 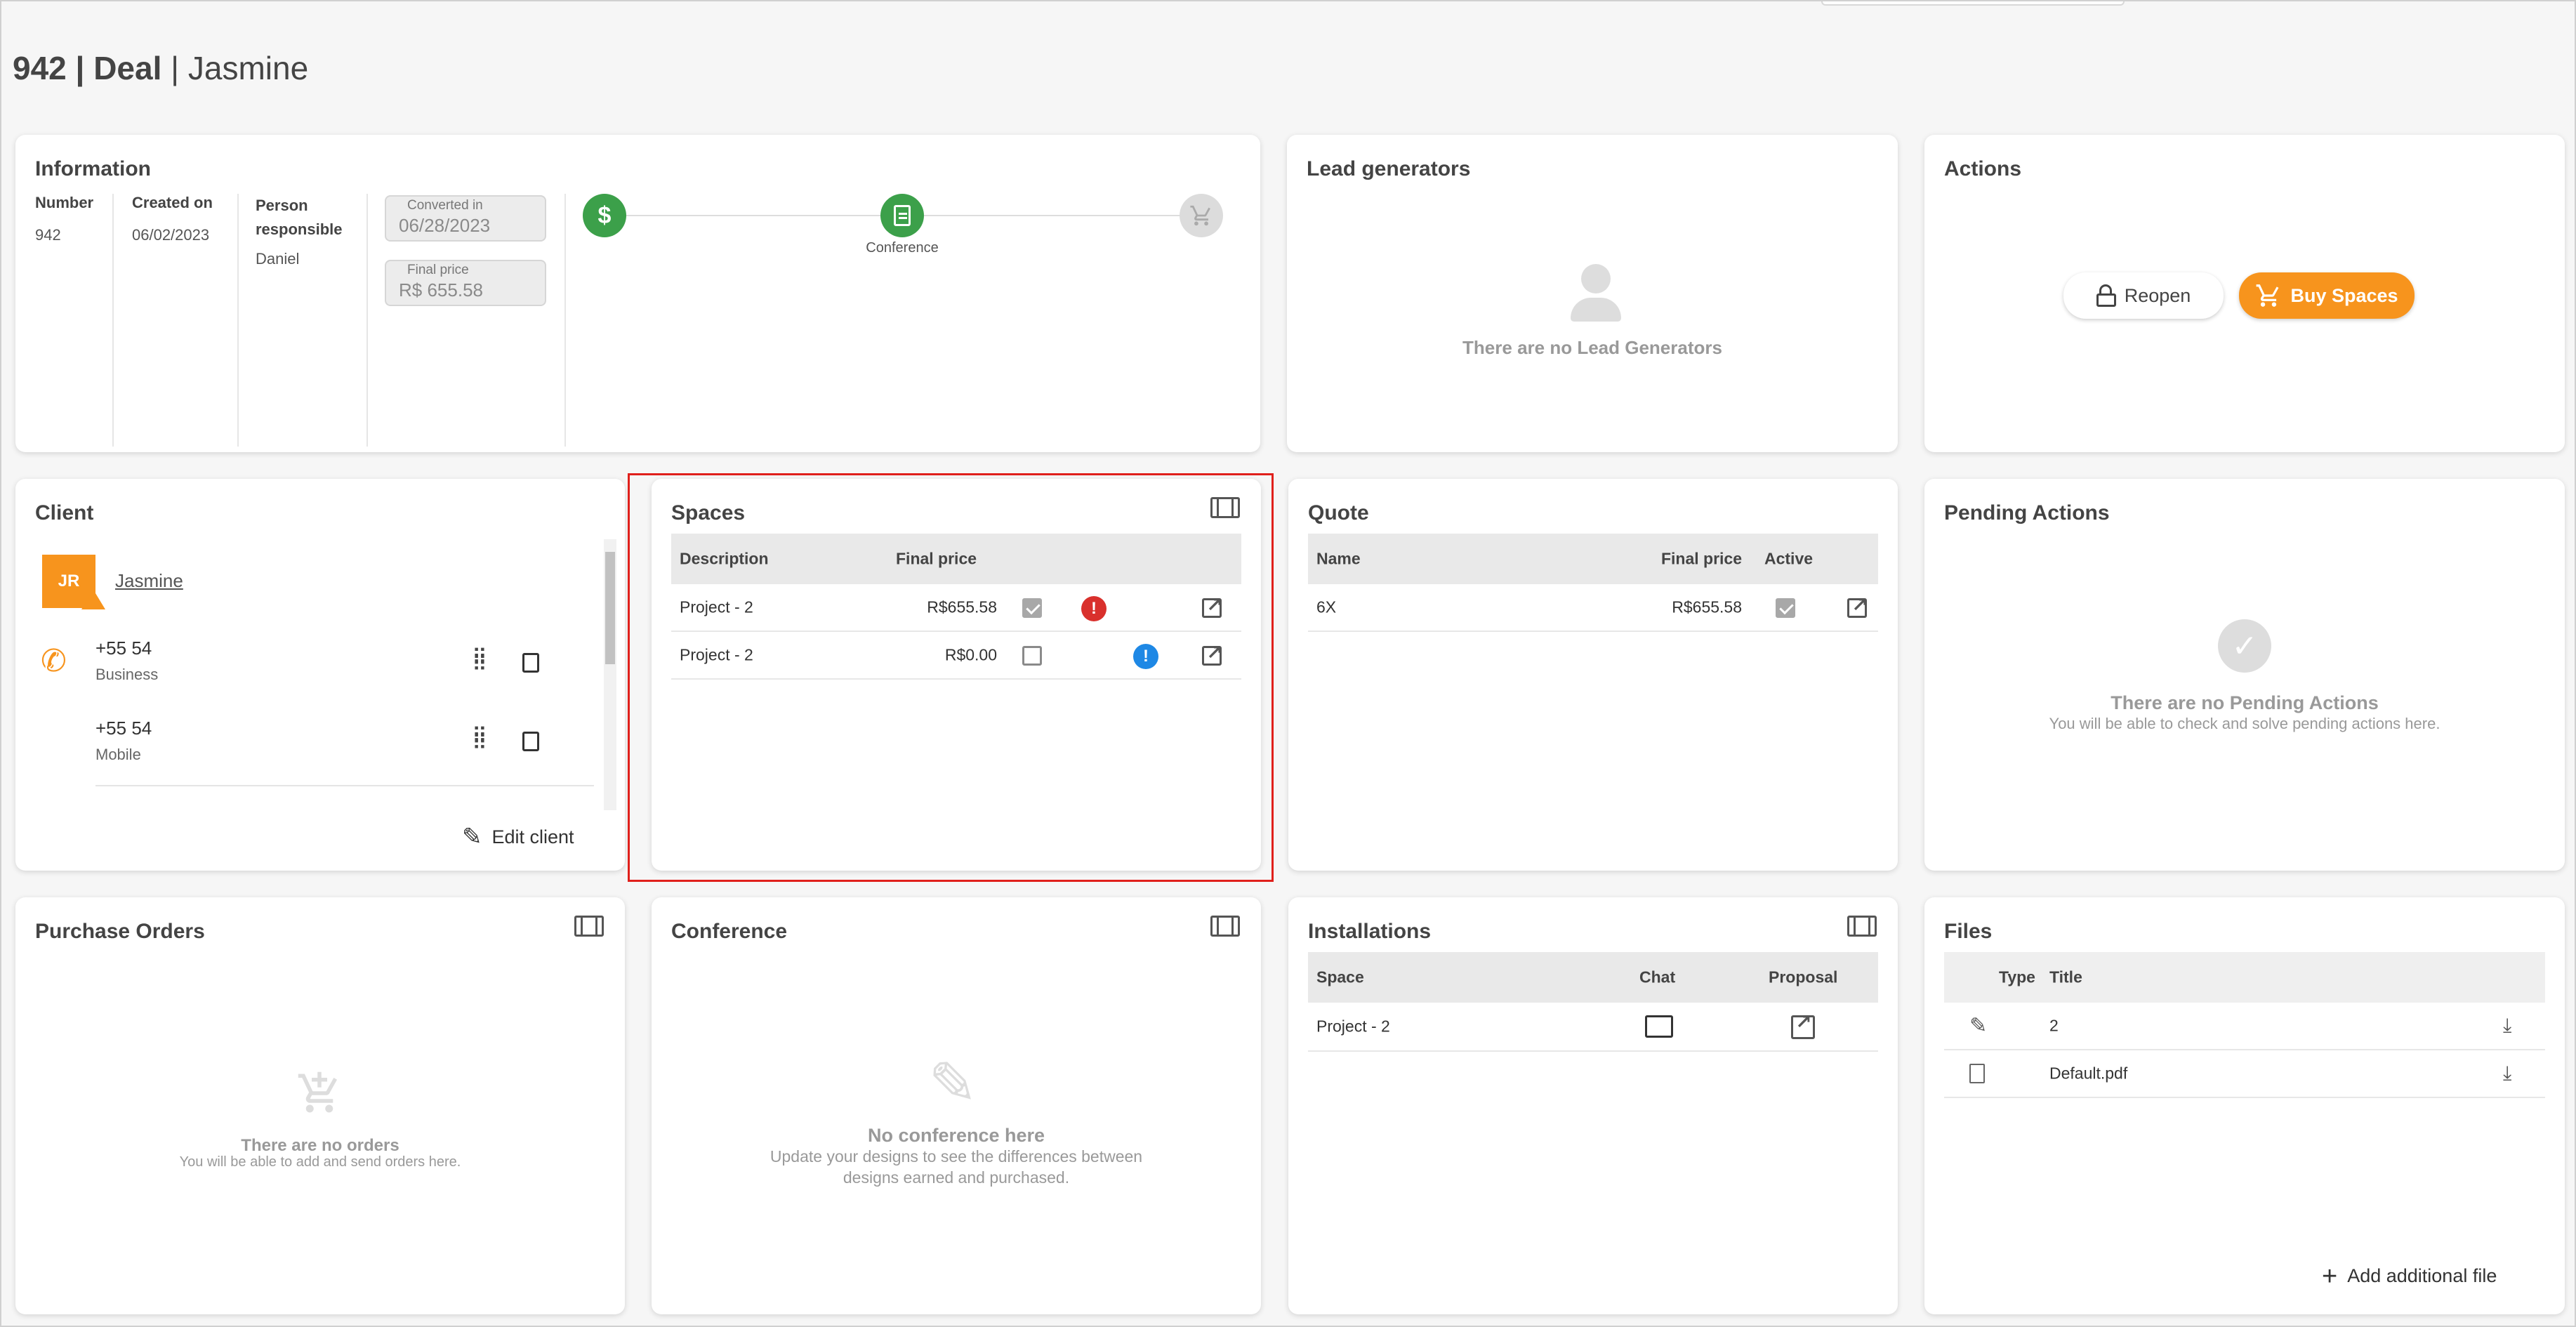 I want to click on client-name-link: Jasmine, so click(x=149, y=581).